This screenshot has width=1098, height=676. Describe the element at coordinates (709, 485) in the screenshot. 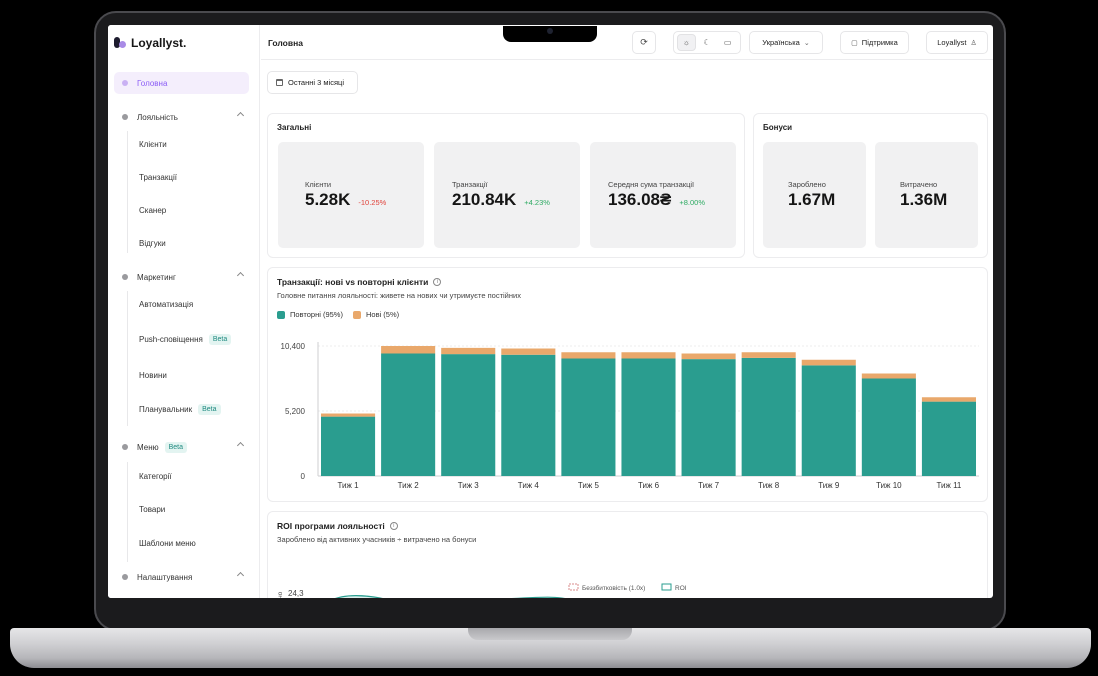

I see `x-tick-label: Тиж 7` at that location.